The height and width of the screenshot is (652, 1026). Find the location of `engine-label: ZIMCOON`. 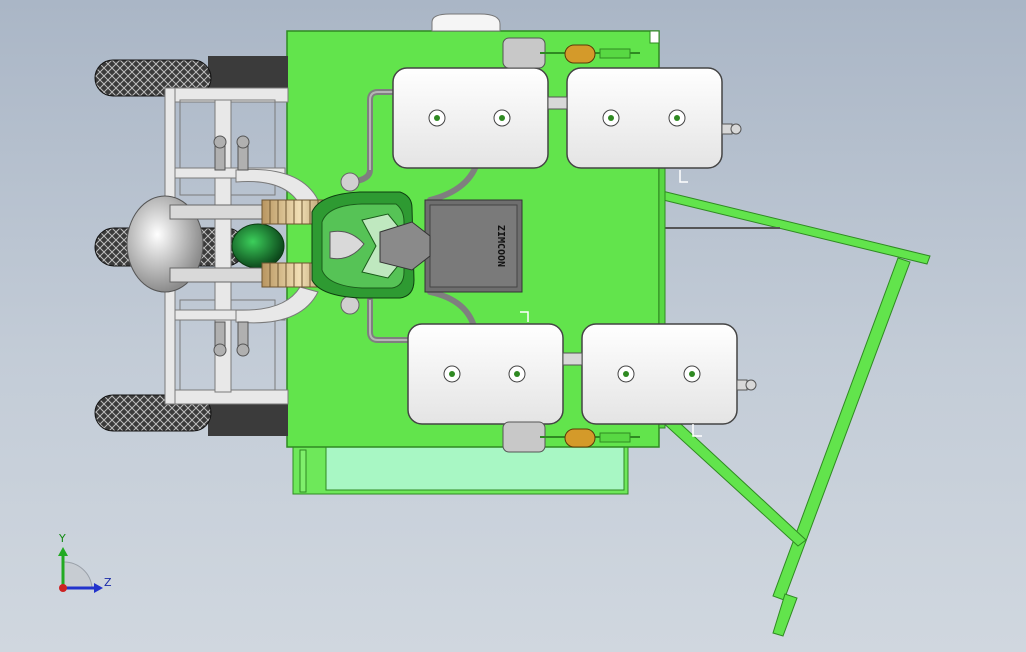

engine-label: ZIMCOON is located at coordinates (500, 246).